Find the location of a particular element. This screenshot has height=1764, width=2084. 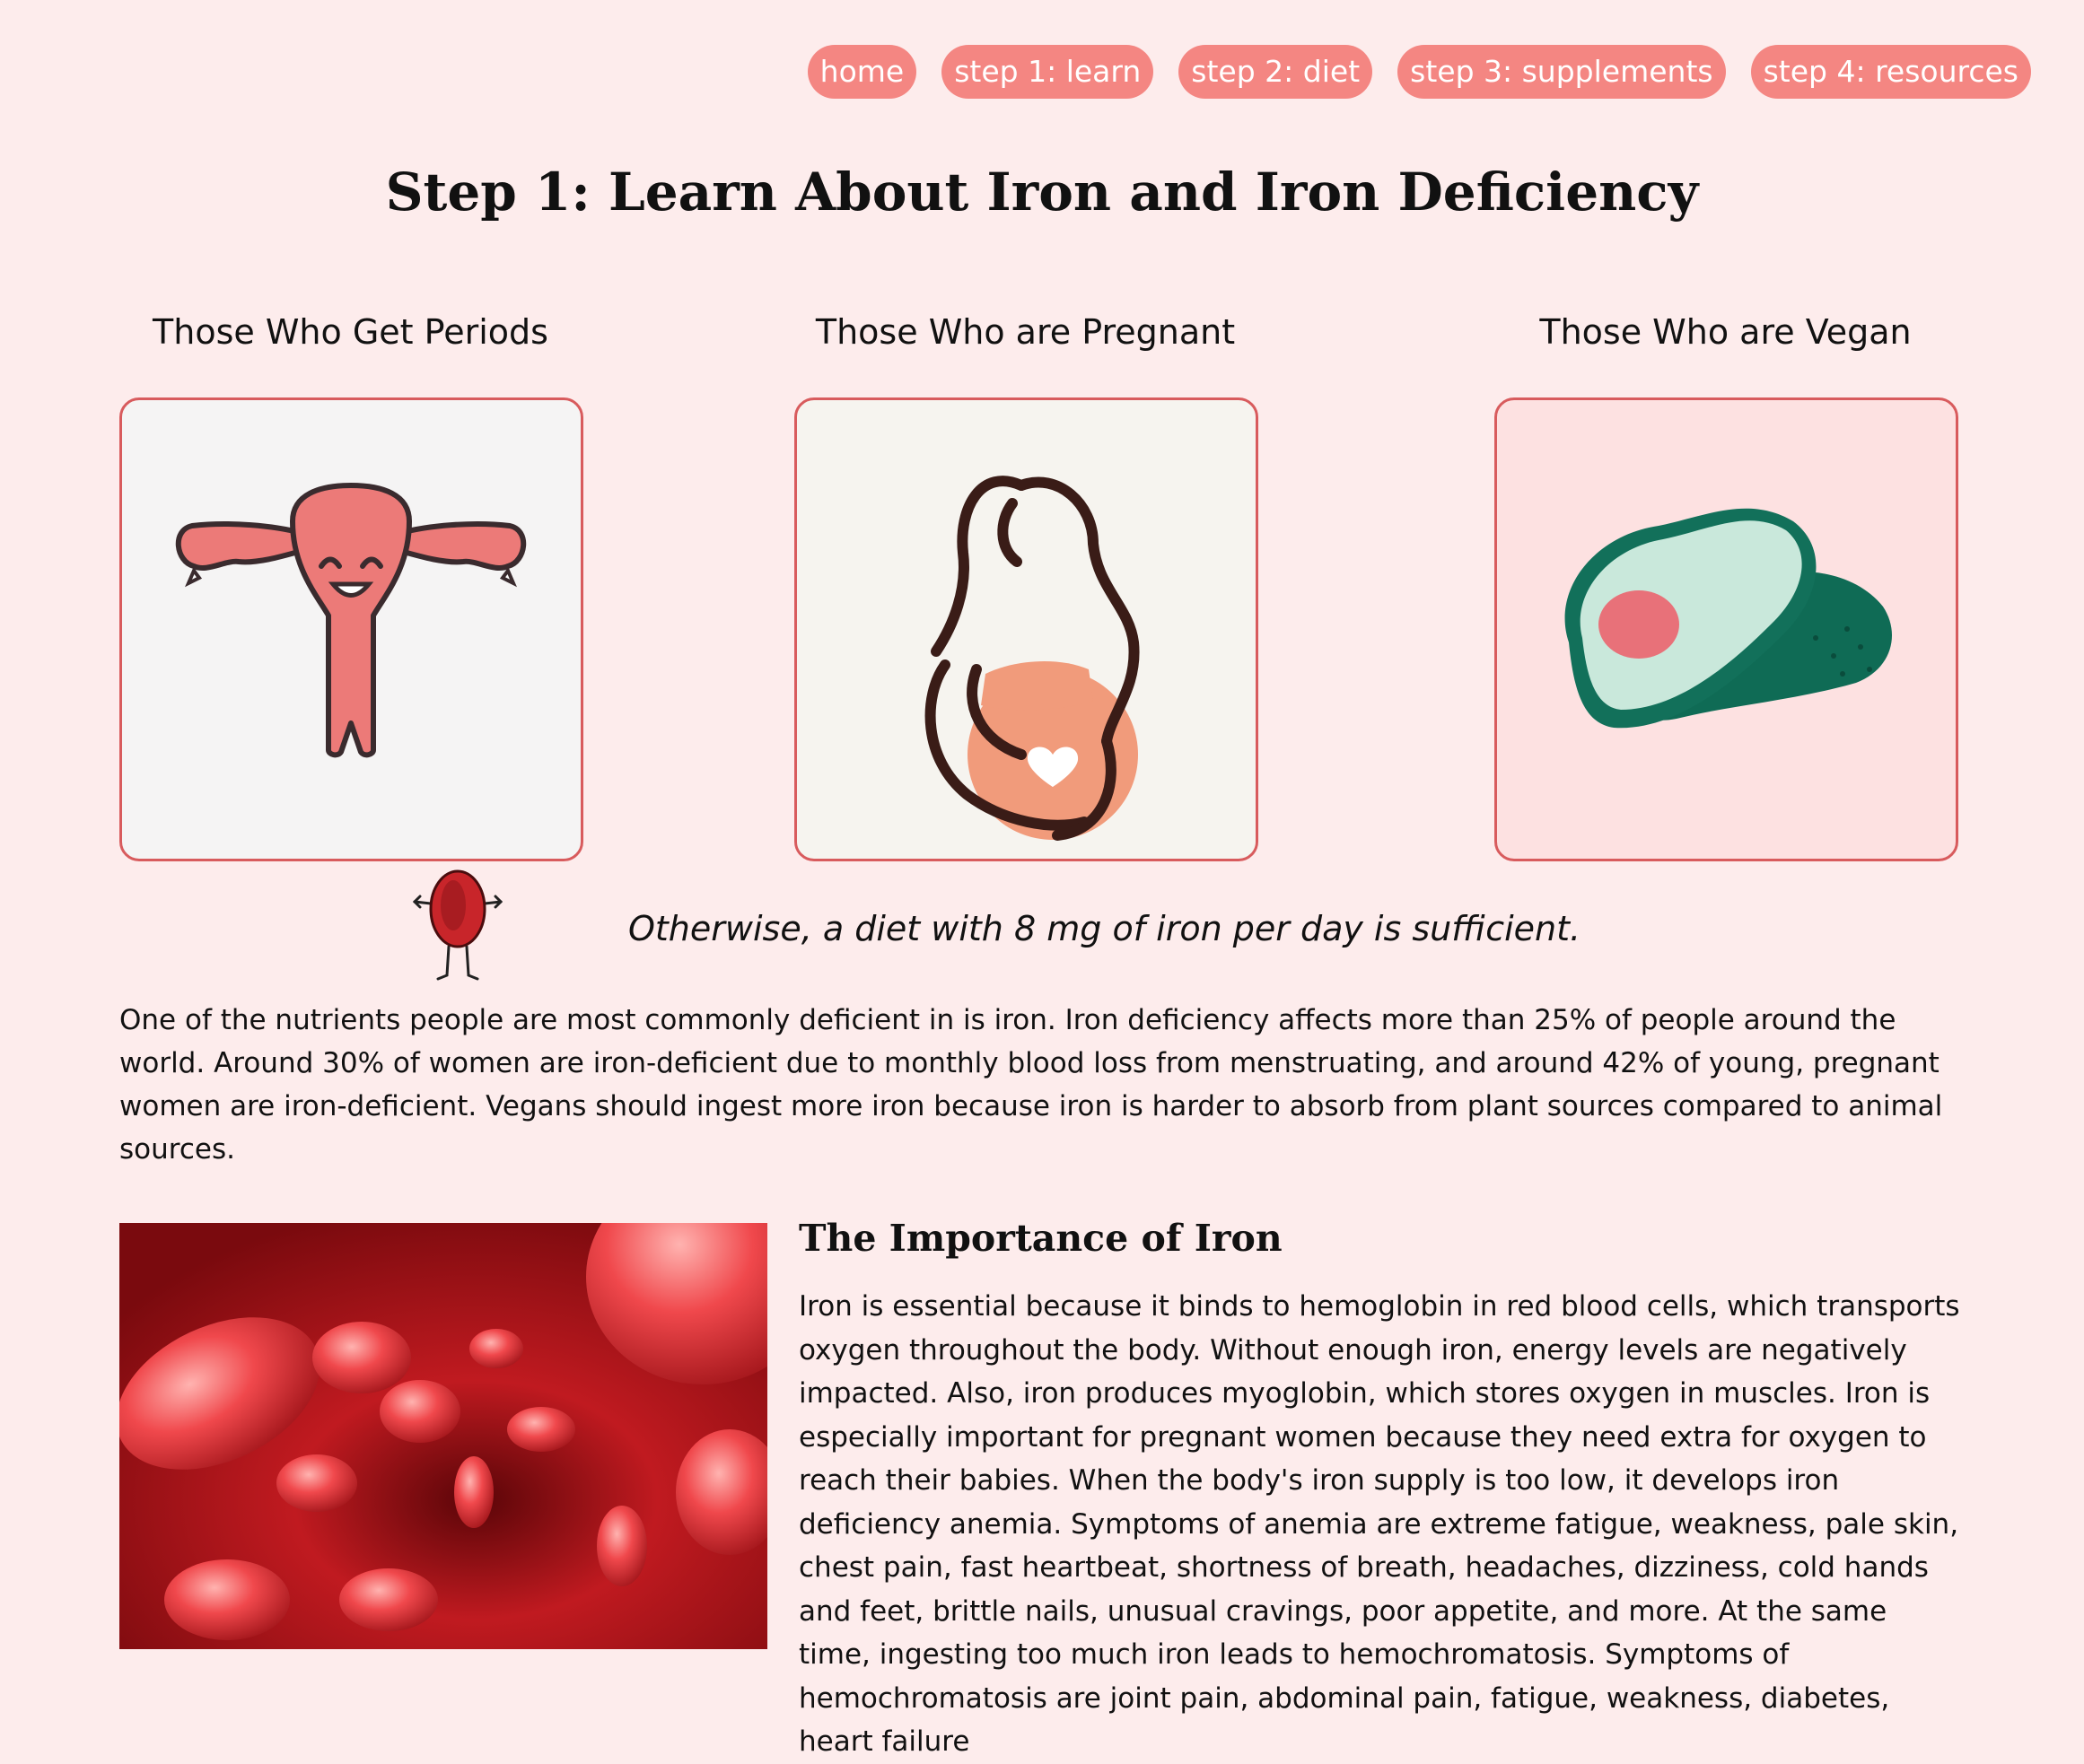

nav-step-1-learn: step 1: learn is located at coordinates (1047, 72).